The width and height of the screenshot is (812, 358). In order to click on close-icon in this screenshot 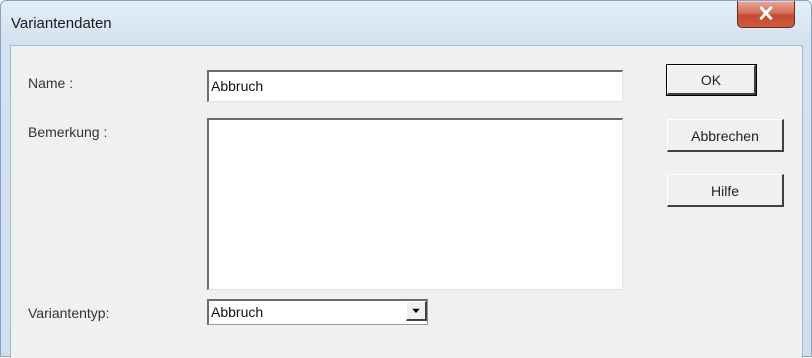, I will do `click(766, 13)`.